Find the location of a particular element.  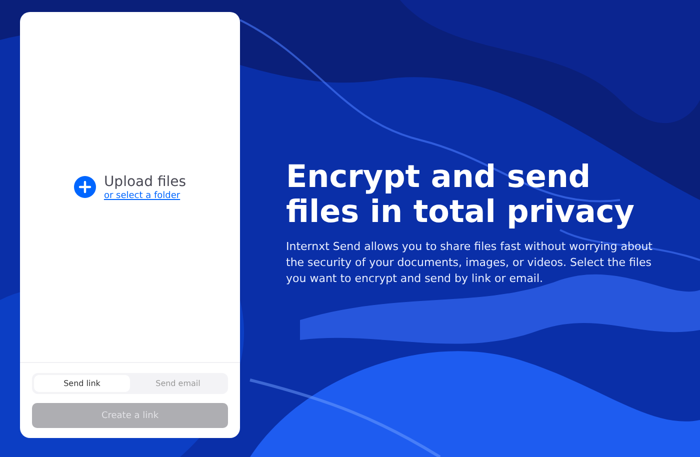

headline: Encrypt and send files in total privacy is located at coordinates (461, 195).